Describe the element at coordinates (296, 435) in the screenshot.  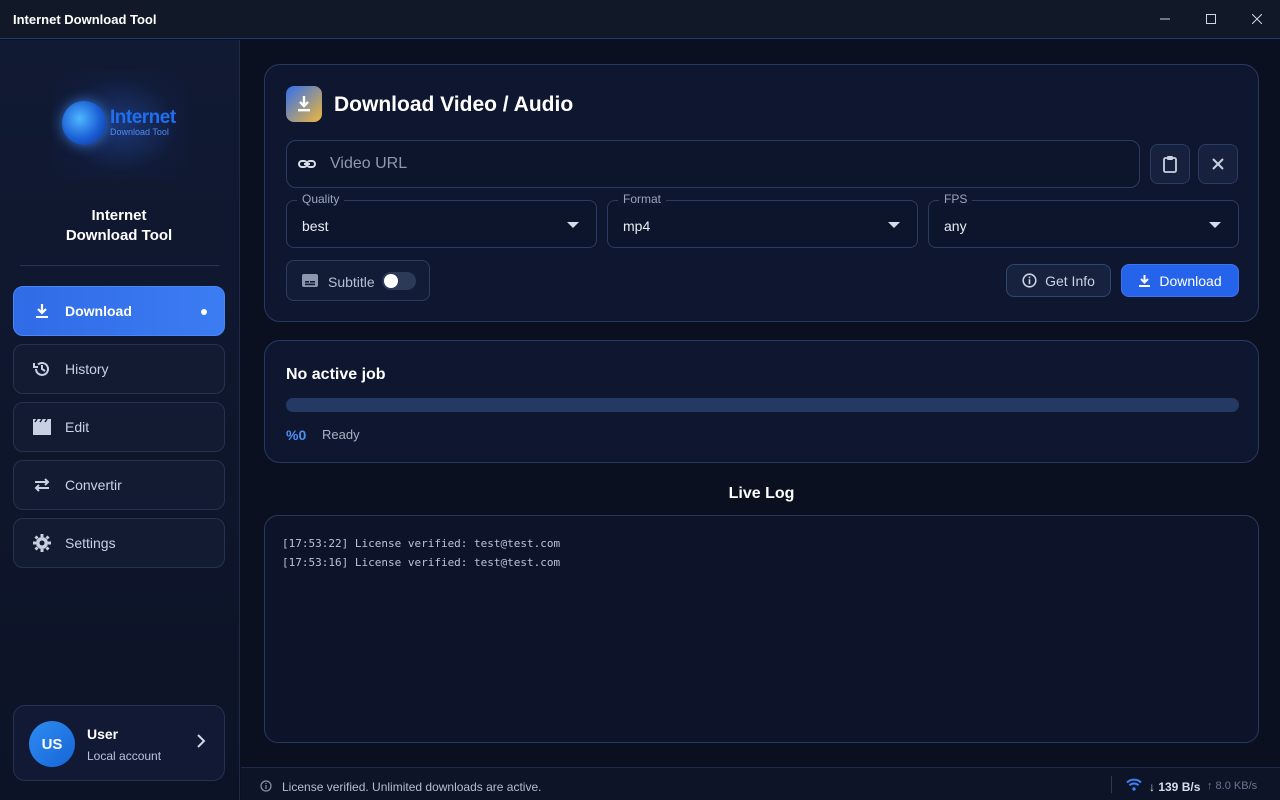
I see `progress-percent: %0` at that location.